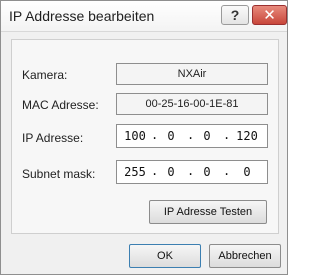  What do you see at coordinates (192, 74) in the screenshot?
I see `camera-field: NXAir` at bounding box center [192, 74].